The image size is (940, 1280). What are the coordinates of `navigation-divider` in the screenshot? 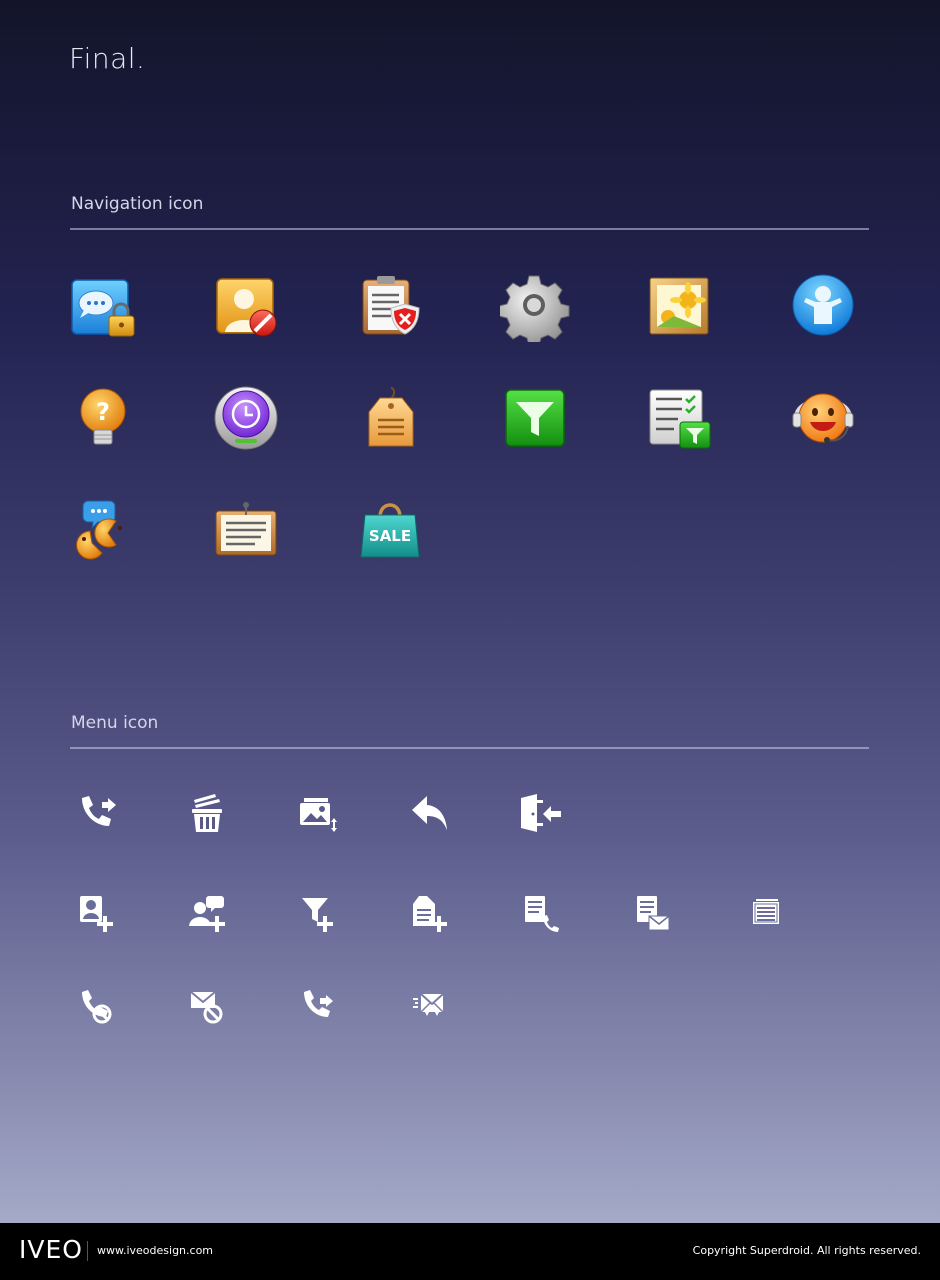 It's located at (469, 229).